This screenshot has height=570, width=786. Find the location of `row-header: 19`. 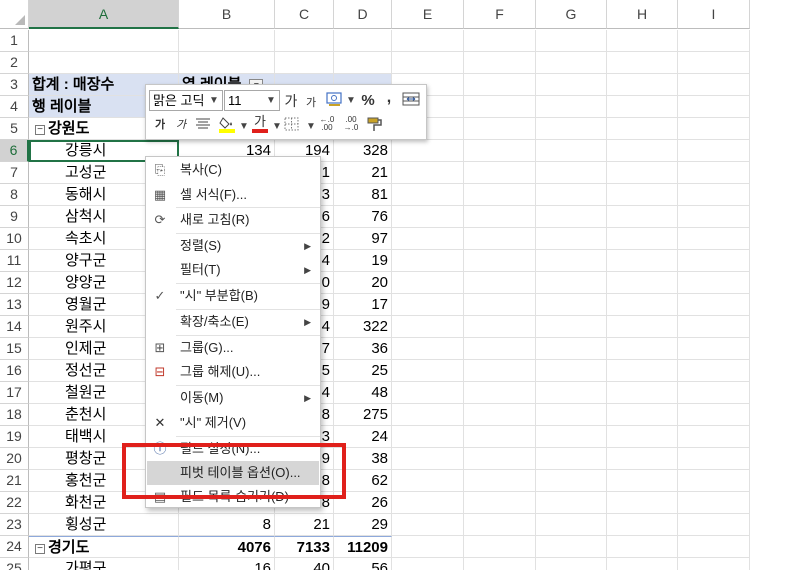

row-header: 19 is located at coordinates (14, 437).